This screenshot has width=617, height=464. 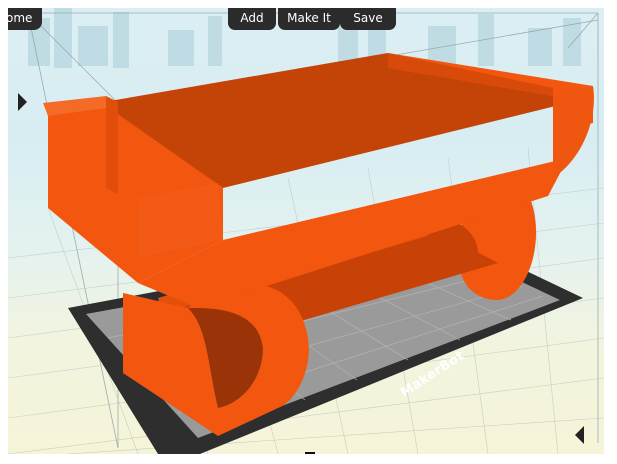 I want to click on make-it-button: Make It, so click(x=309, y=19).